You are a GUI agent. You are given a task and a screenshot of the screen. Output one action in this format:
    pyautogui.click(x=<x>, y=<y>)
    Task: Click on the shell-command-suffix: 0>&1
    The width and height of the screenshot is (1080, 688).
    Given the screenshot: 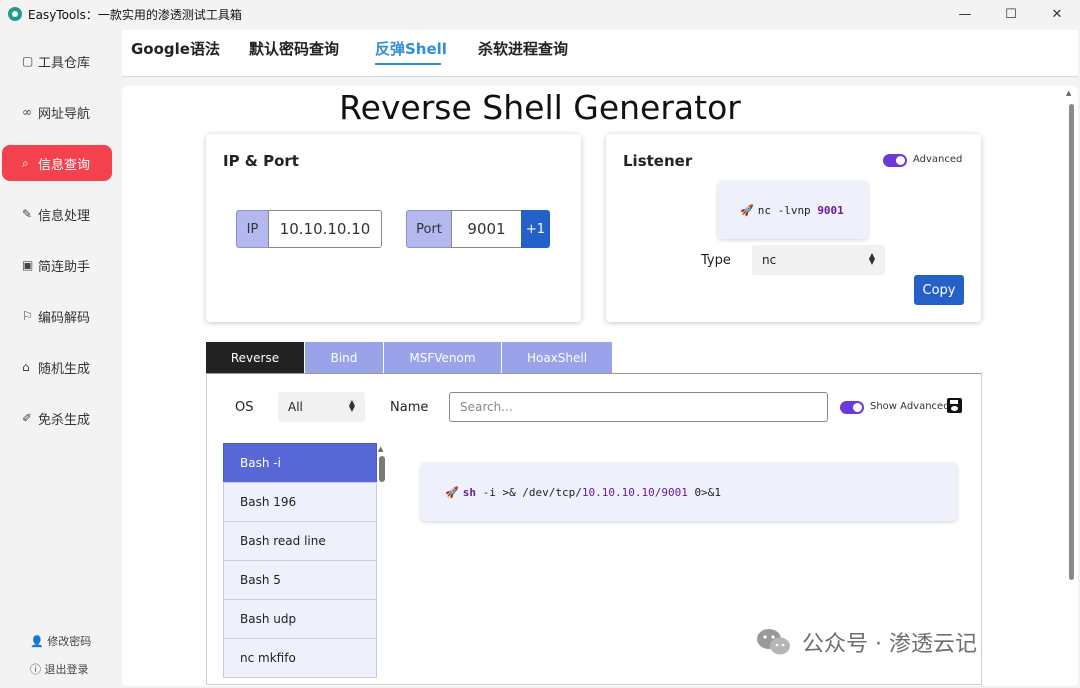 What is the action you would take?
    pyautogui.click(x=704, y=492)
    